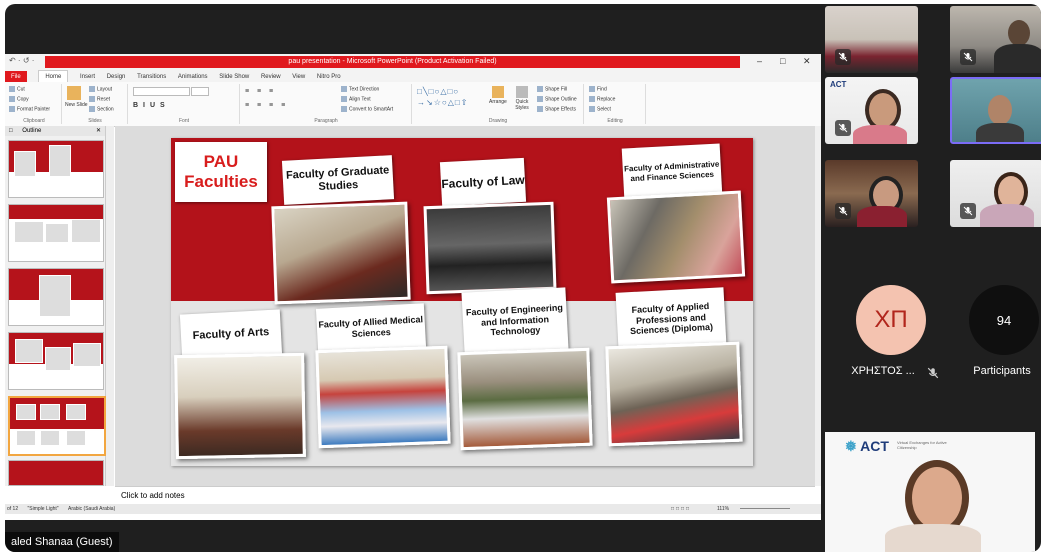 The height and width of the screenshot is (555, 1046). What do you see at coordinates (995, 110) in the screenshot?
I see `participant-tile-active` at bounding box center [995, 110].